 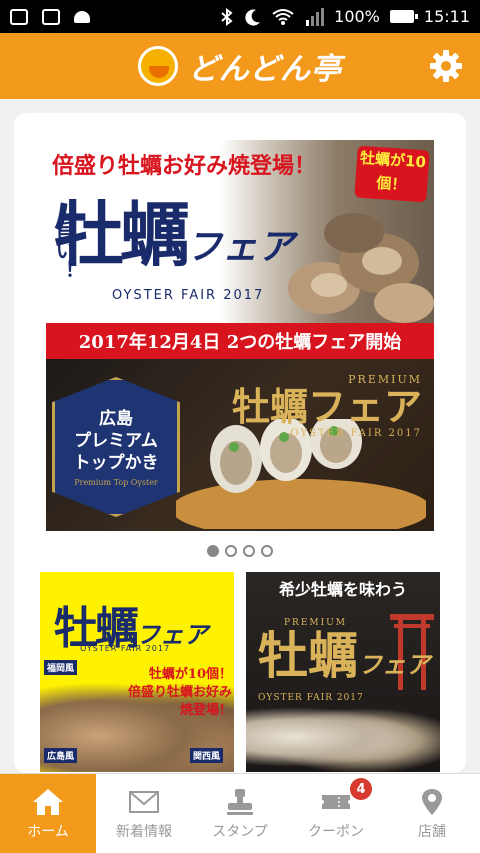 I want to click on status-bar: 100% 15:11, so click(x=240, y=16).